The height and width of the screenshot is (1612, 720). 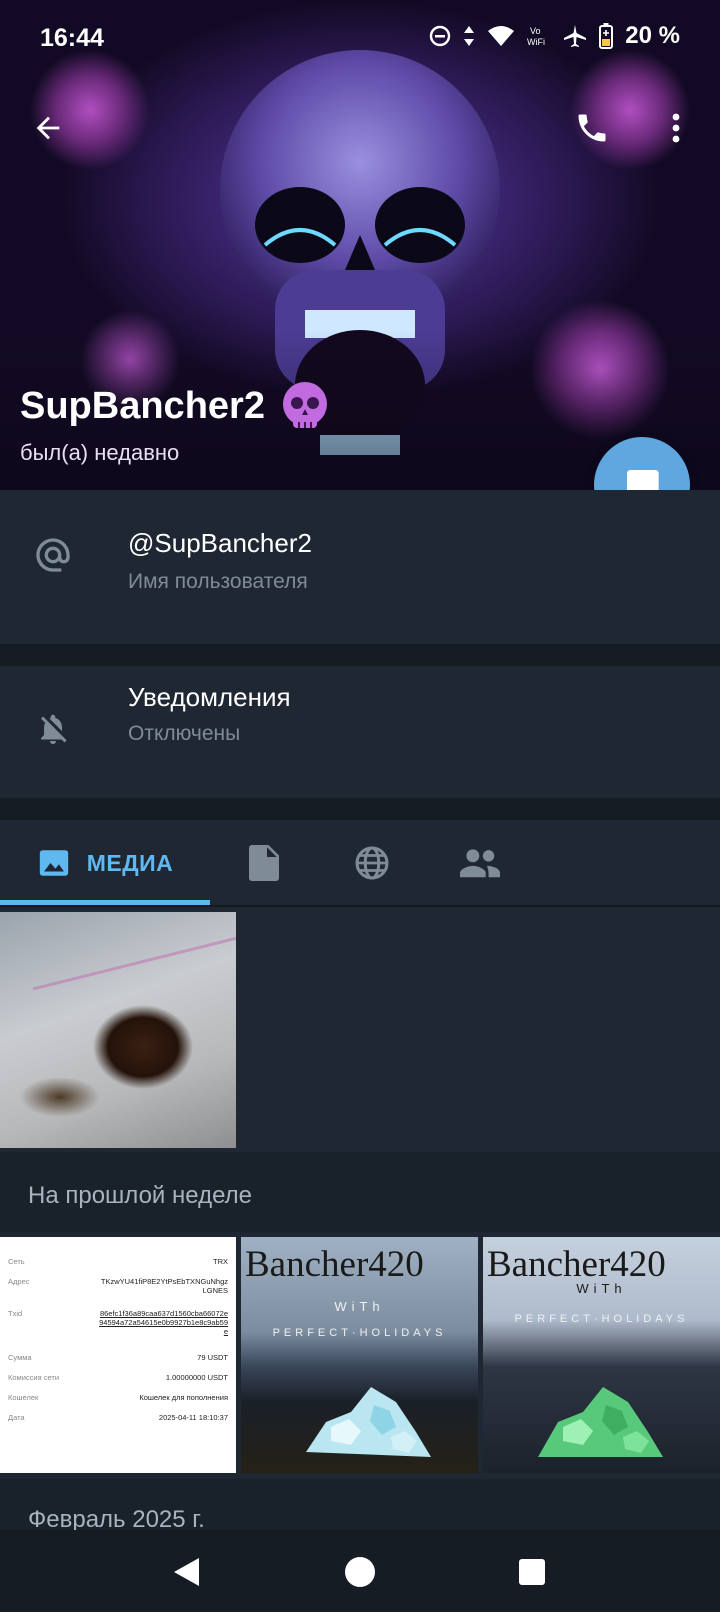 I want to click on nav-home-button, so click(x=360, y=1572).